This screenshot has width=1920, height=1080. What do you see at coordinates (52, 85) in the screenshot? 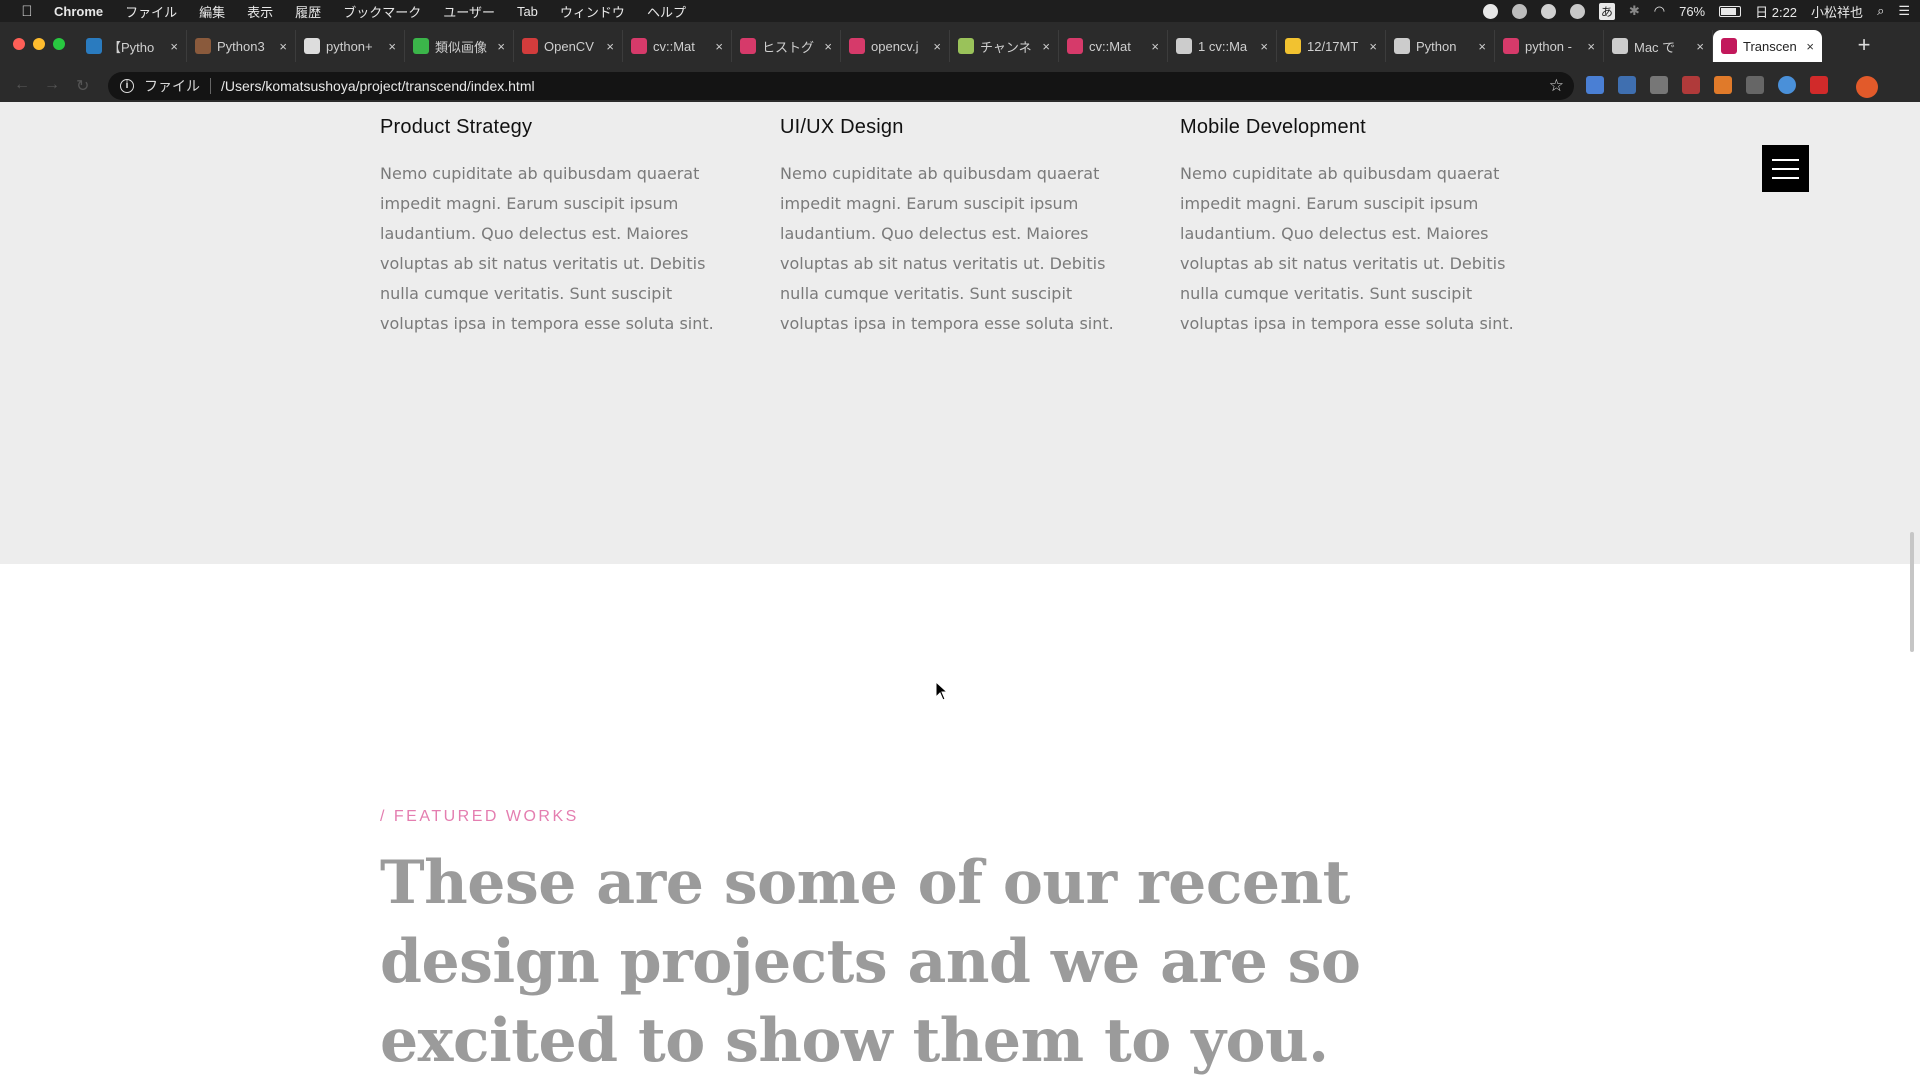
I see `forward-button: →` at bounding box center [52, 85].